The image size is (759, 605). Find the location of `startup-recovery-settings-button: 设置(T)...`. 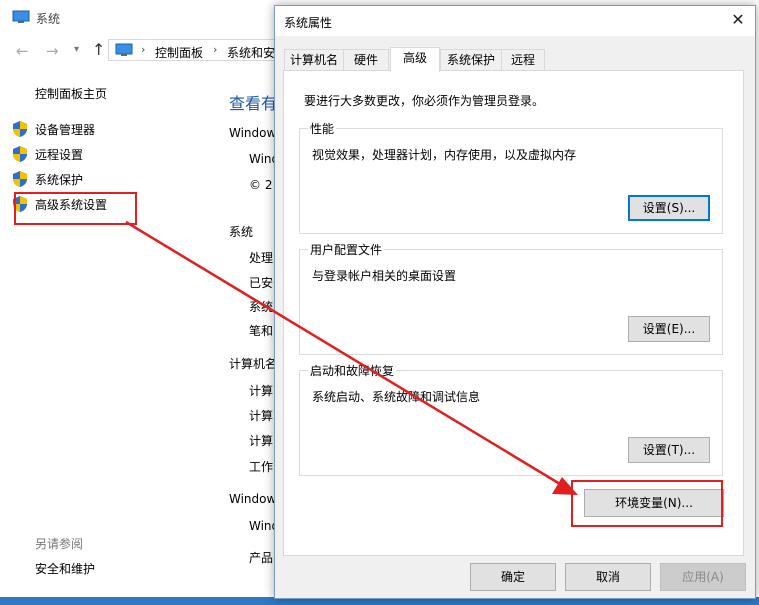

startup-recovery-settings-button: 设置(T)... is located at coordinates (669, 450).